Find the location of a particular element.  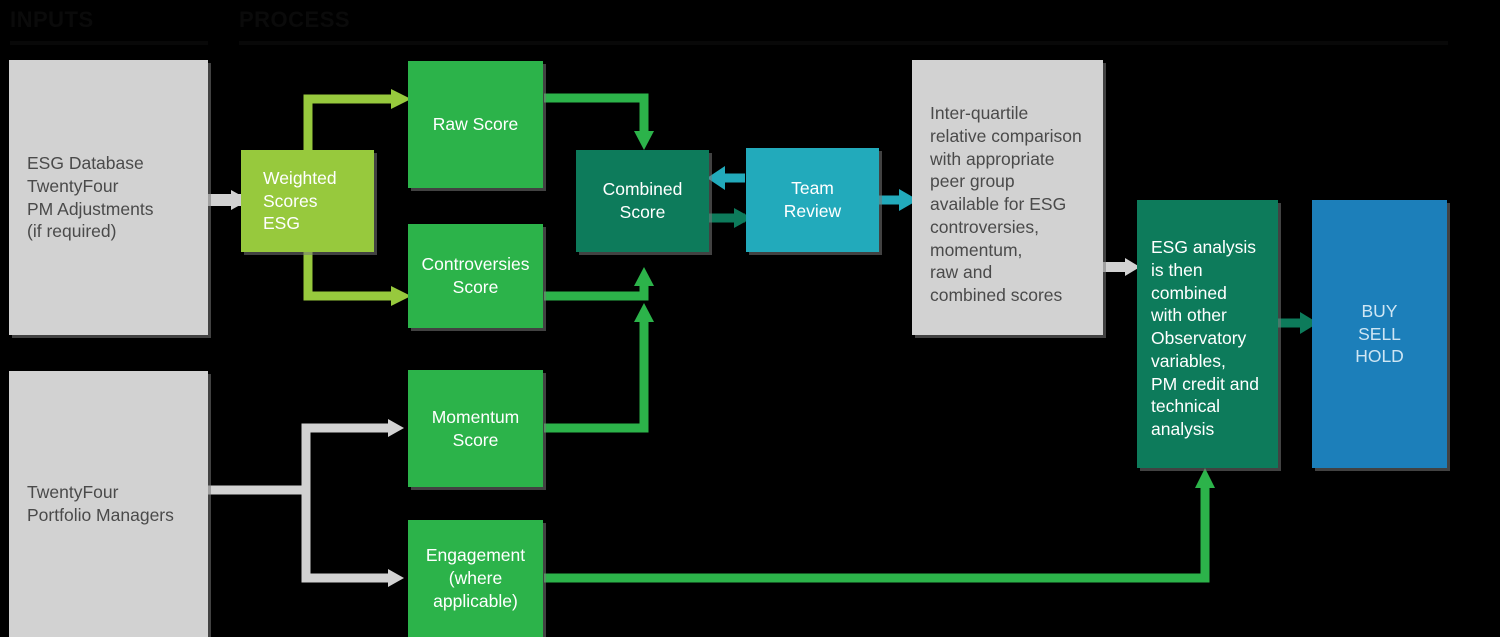

edge-weighted-scores-to-raw-score is located at coordinates (357, 119).